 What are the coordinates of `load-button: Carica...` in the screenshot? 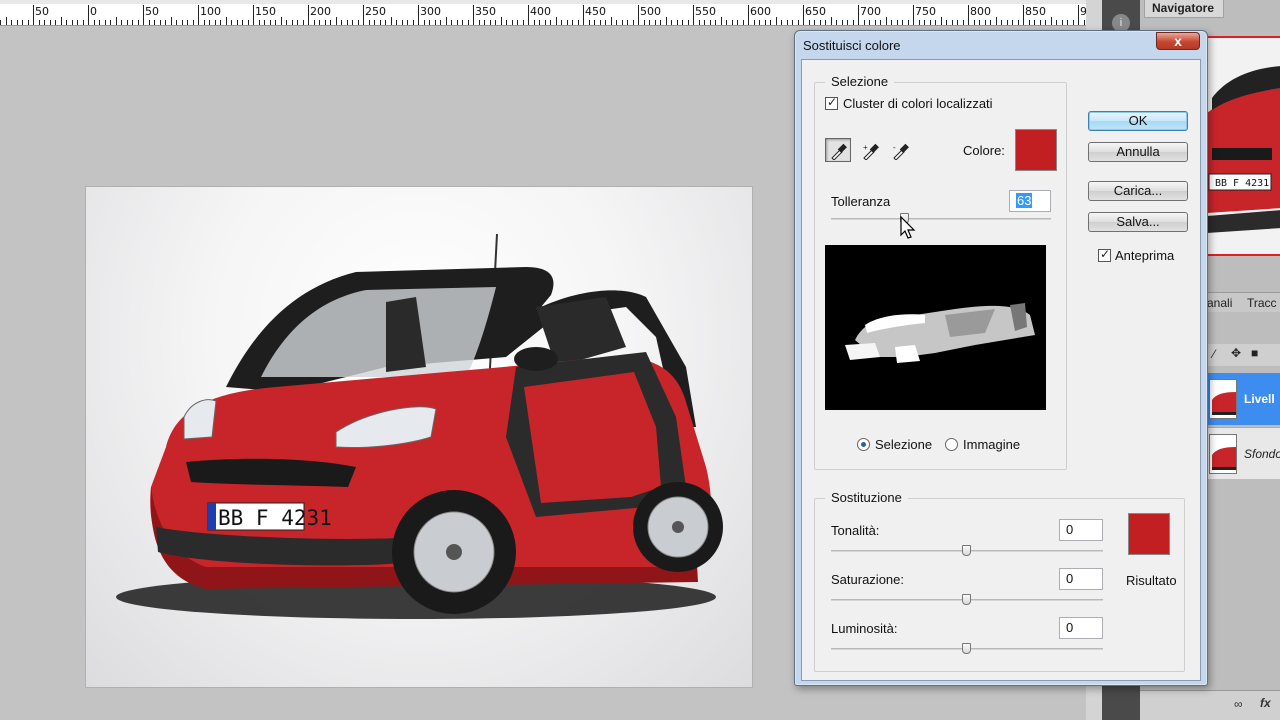 It's located at (1138, 191).